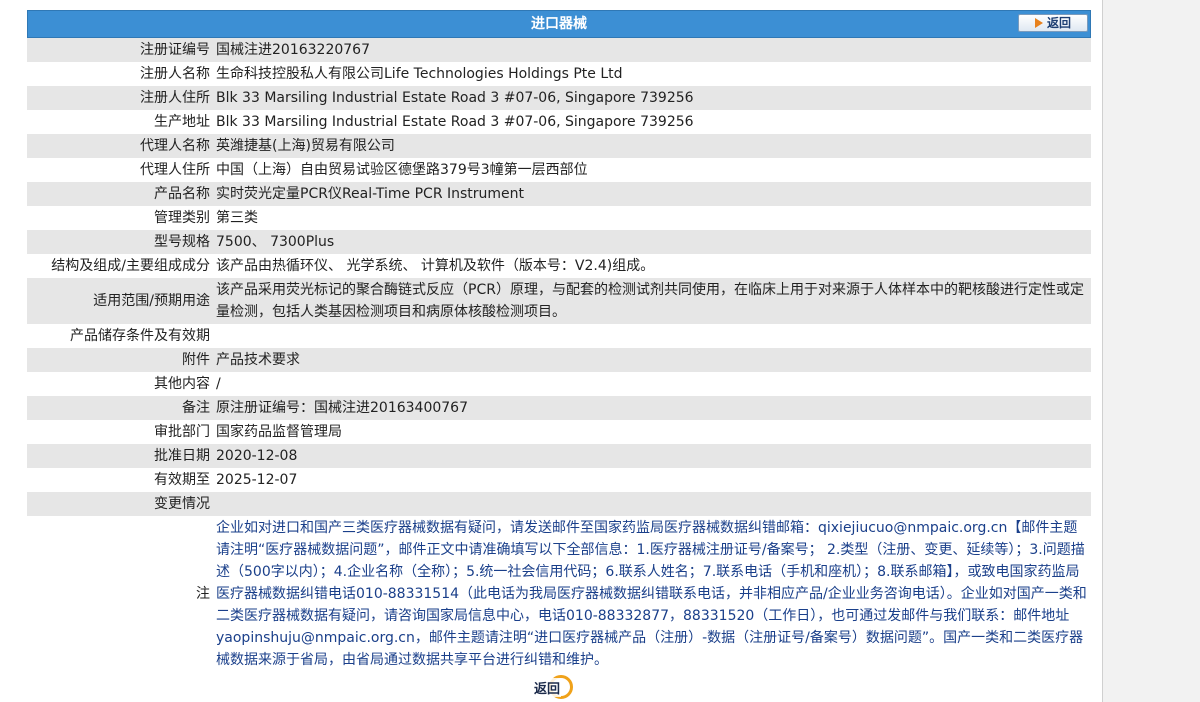  I want to click on table-row: 产品名称 实时荧光定量PCR仪Real-Time PCR Instrument, so click(559, 194).